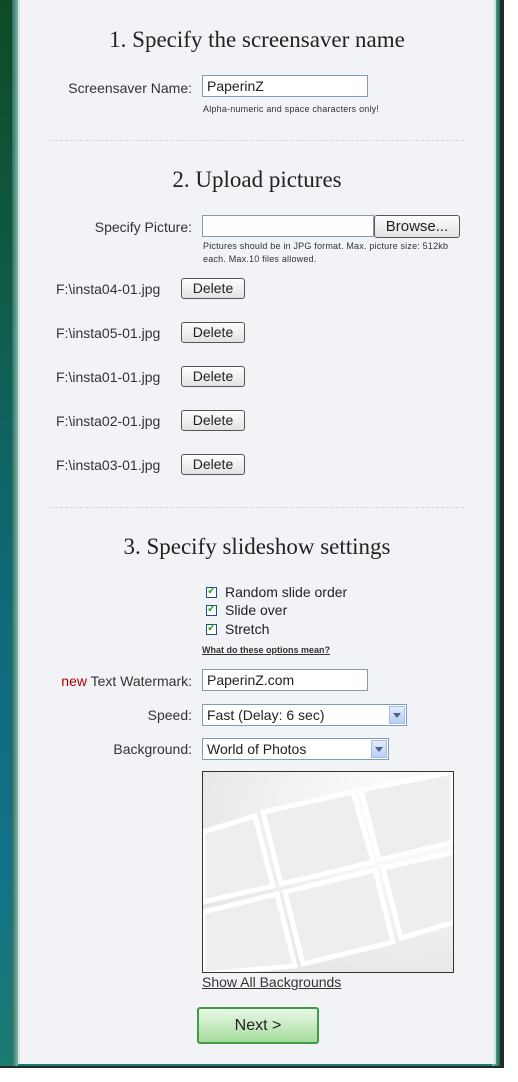 The image size is (518, 1082). I want to click on preview-tiles-graphic, so click(328, 872).